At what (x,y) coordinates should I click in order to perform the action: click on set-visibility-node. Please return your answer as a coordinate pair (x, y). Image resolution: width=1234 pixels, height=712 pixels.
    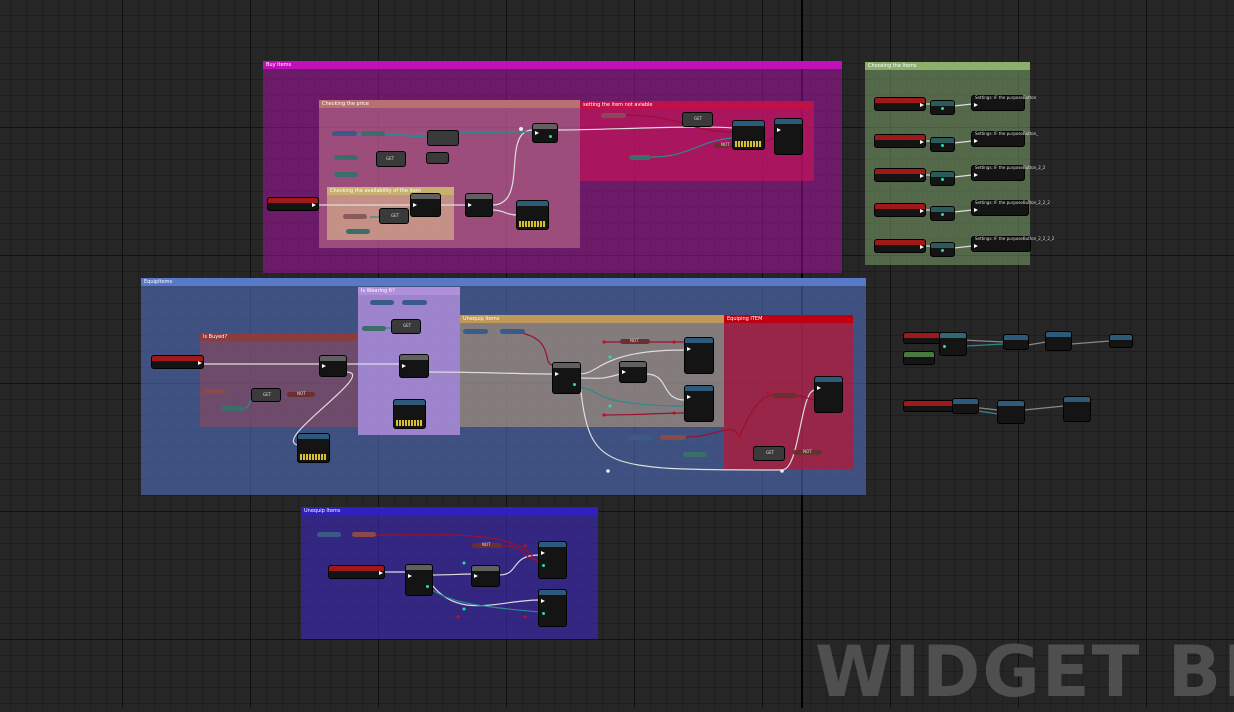
    Looking at the image, I should click on (788, 136).